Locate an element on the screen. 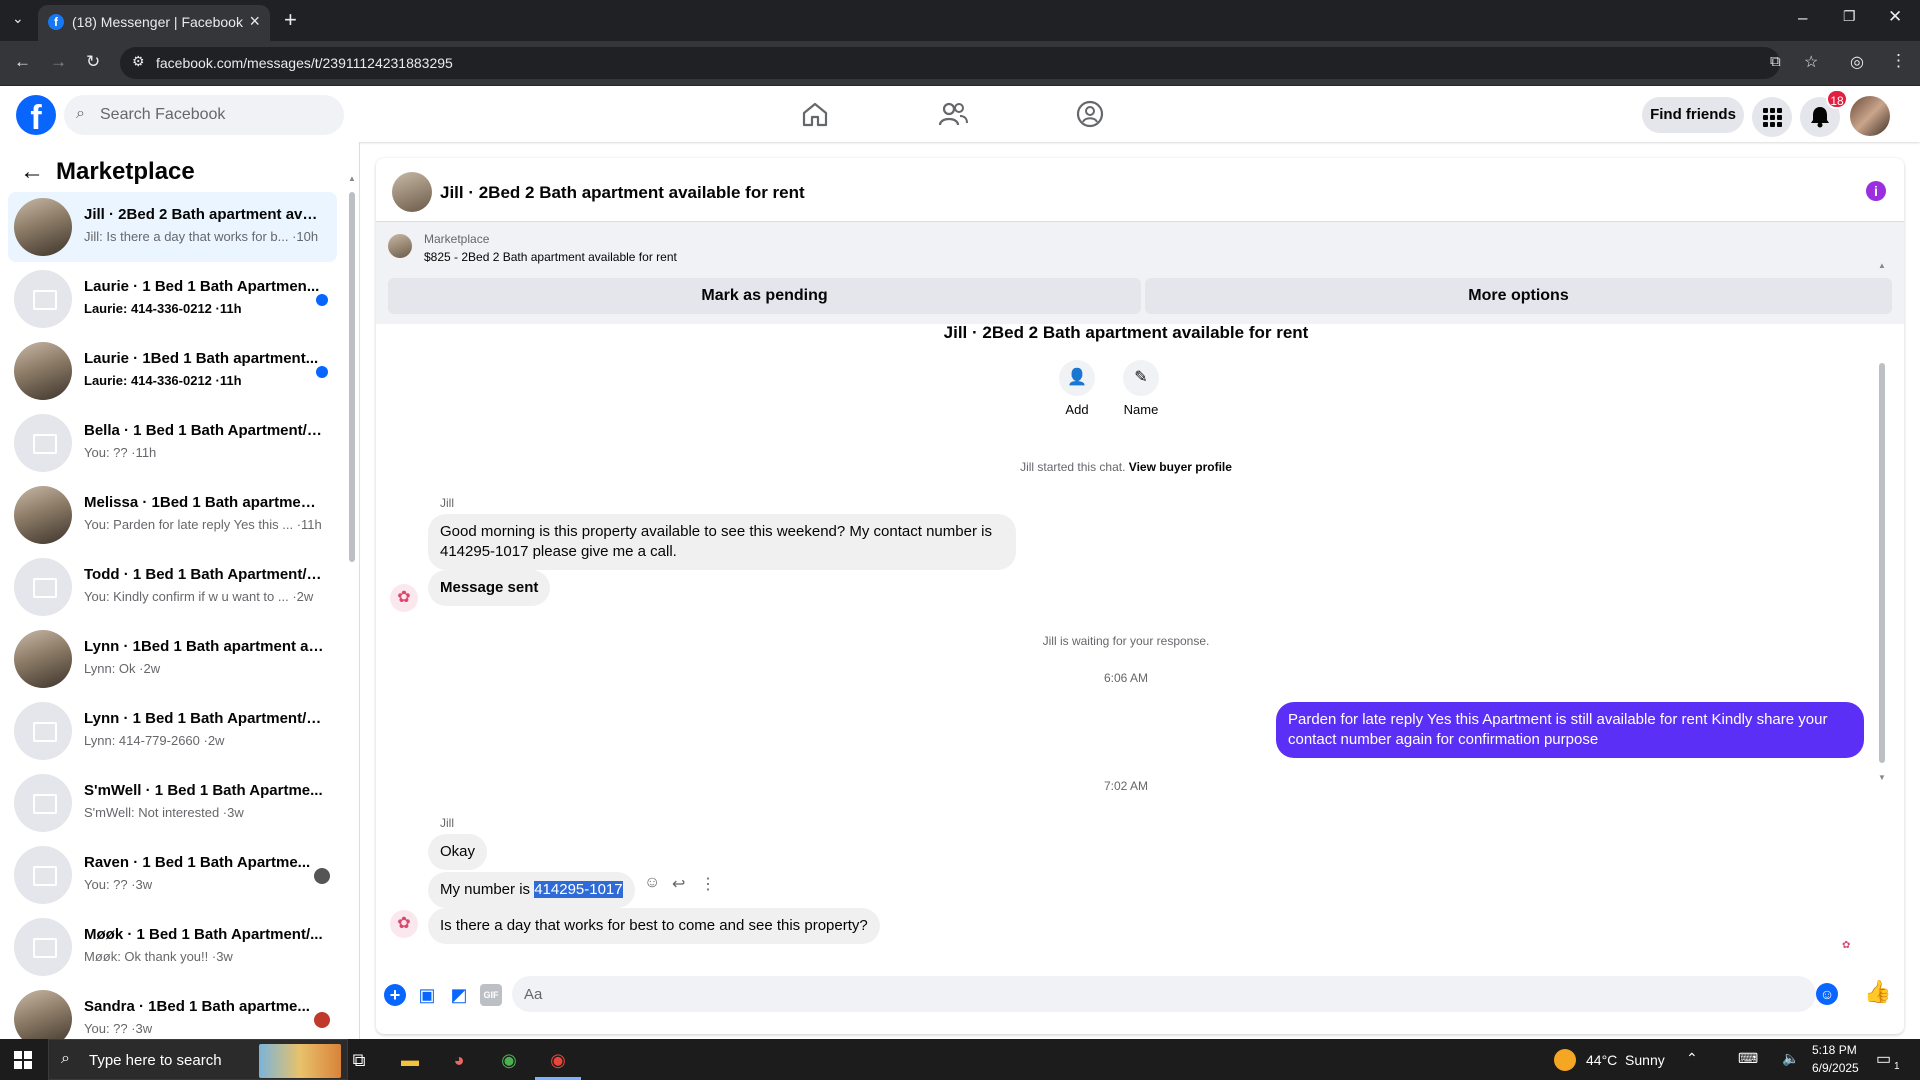 This screenshot has height=1080, width=1920. sidebar-scroll-thumb is located at coordinates (352, 377).